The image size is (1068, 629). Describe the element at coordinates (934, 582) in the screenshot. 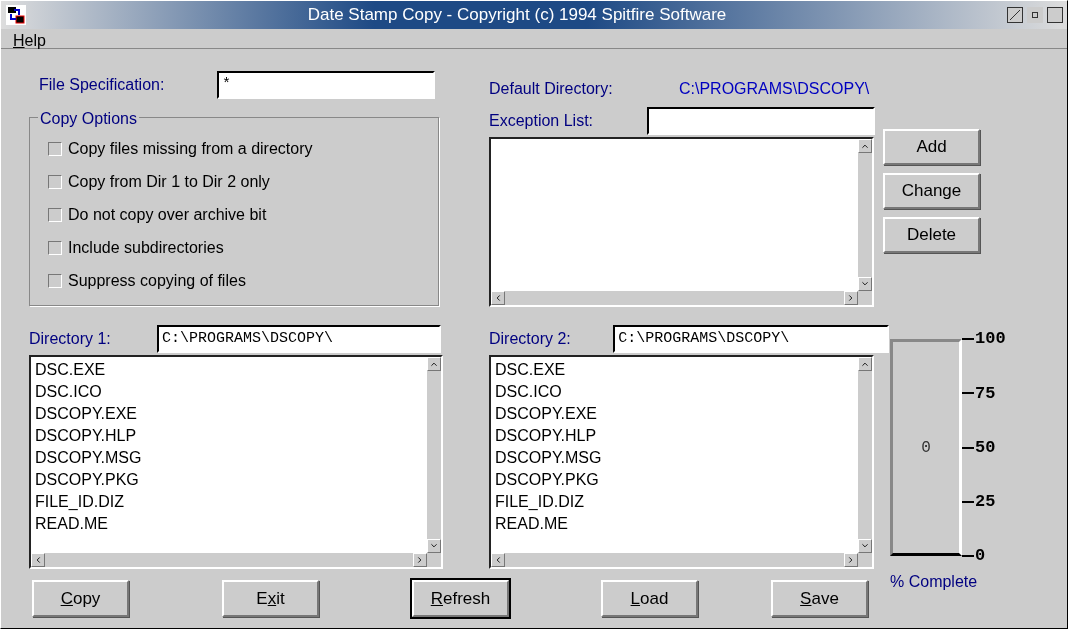

I see `gauge-caption: % Complete` at that location.